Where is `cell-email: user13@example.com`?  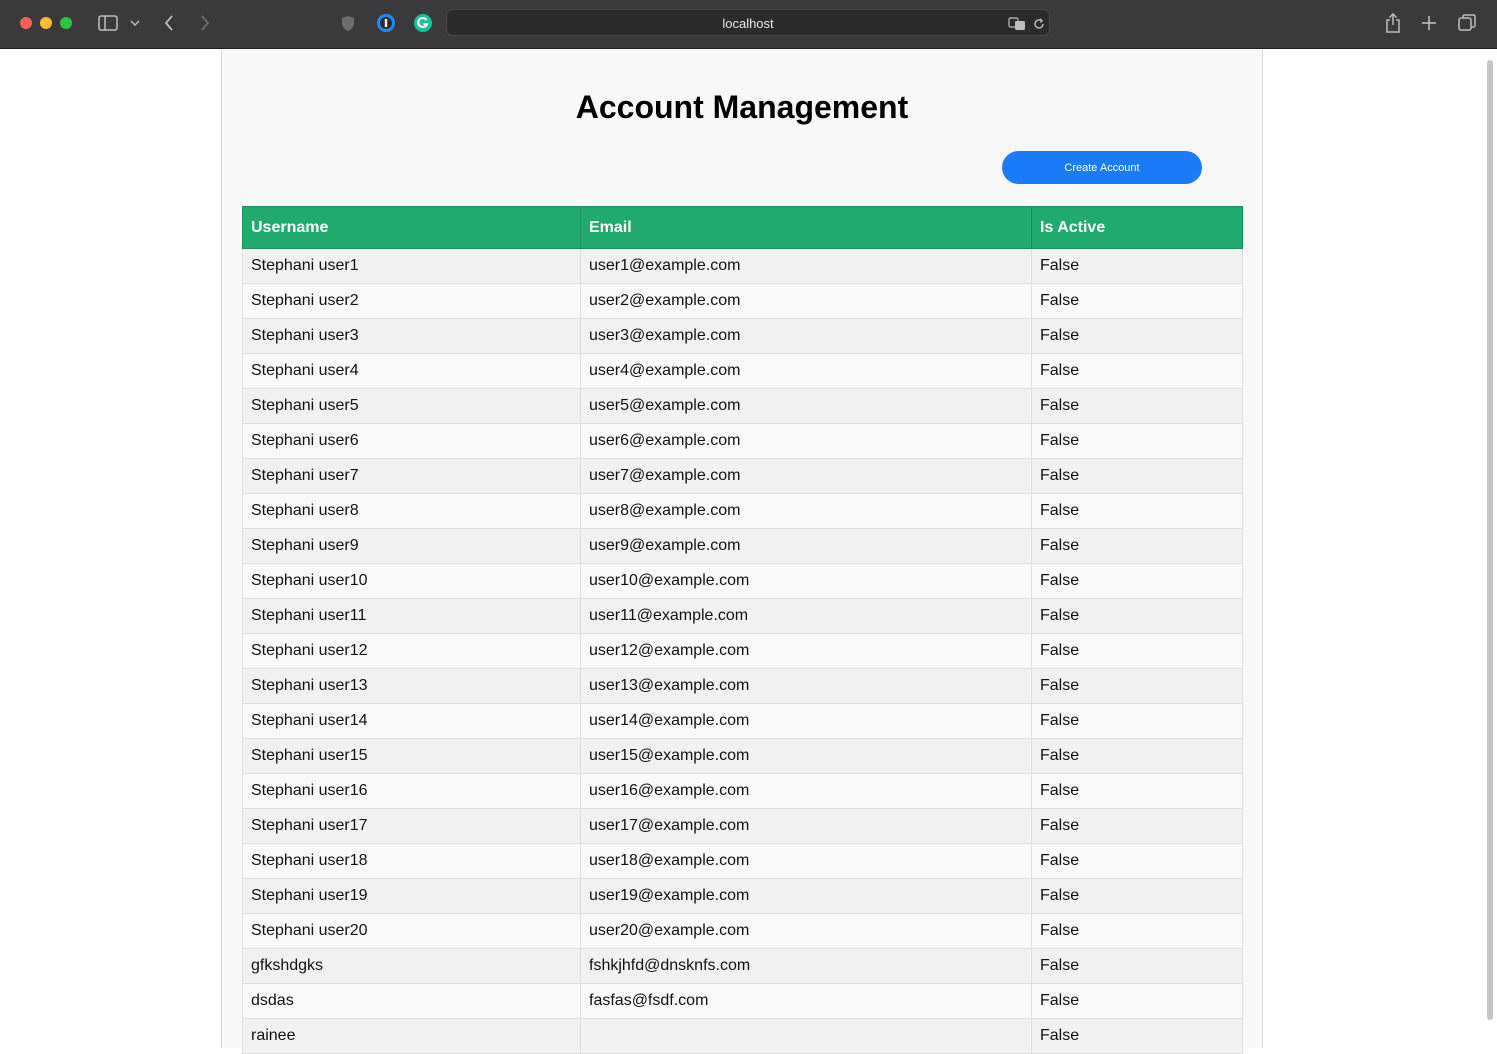 cell-email: user13@example.com is located at coordinates (806, 686).